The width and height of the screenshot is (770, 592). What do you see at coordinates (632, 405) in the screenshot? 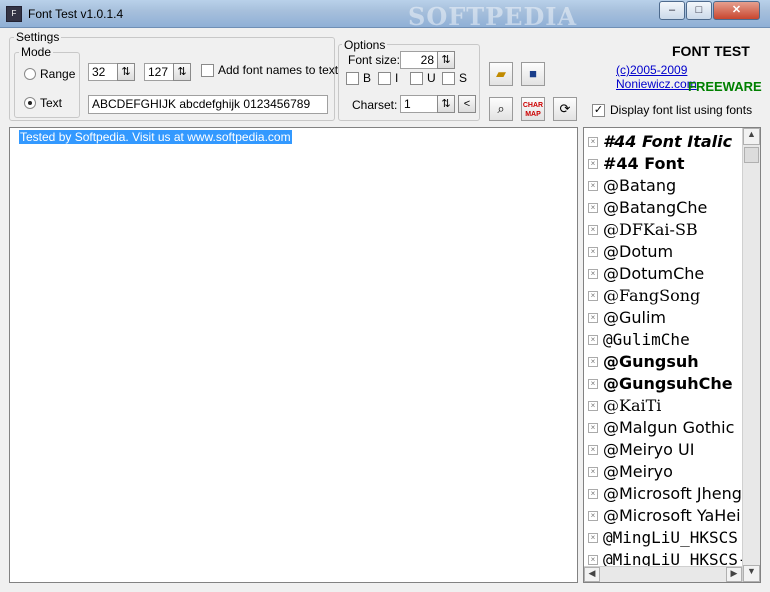
I see `font-name: @KaiTi` at bounding box center [632, 405].